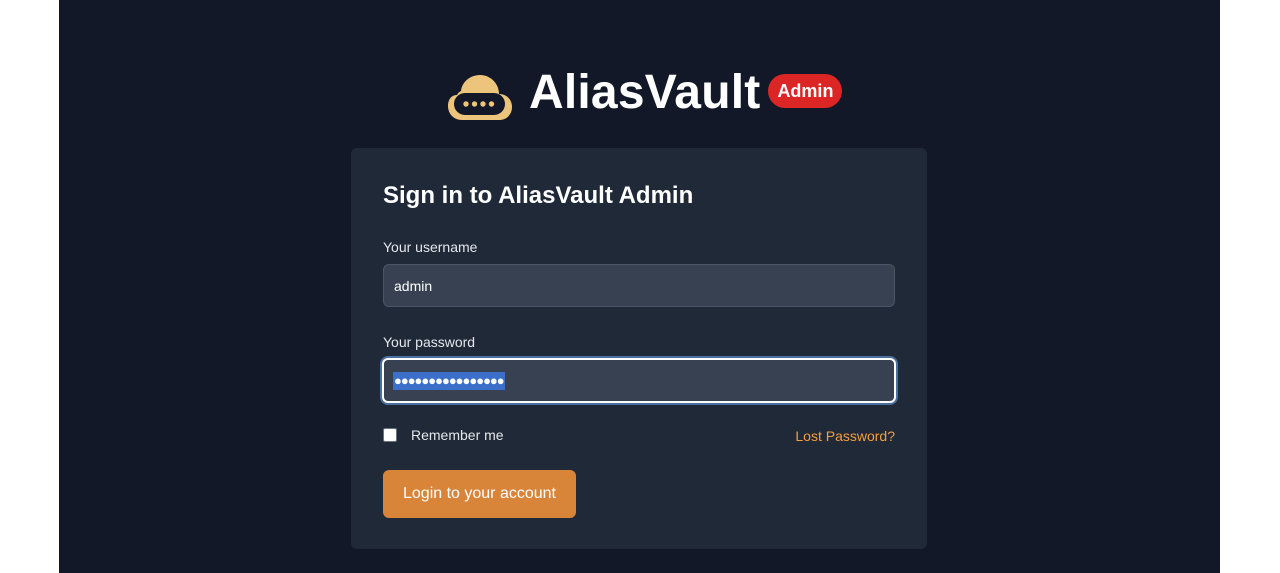 This screenshot has width=1280, height=573. I want to click on password-label: Your password, so click(429, 342).